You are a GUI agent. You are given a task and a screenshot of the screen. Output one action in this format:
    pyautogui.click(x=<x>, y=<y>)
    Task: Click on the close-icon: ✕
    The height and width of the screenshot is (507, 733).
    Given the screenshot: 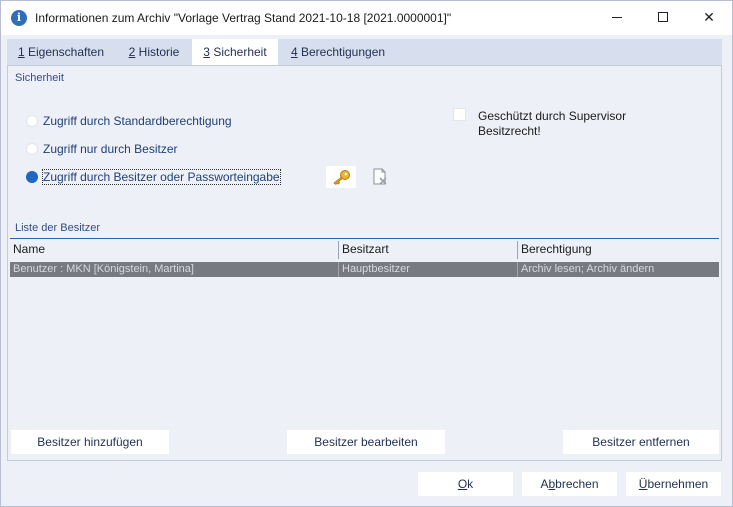 What is the action you would take?
    pyautogui.click(x=709, y=17)
    